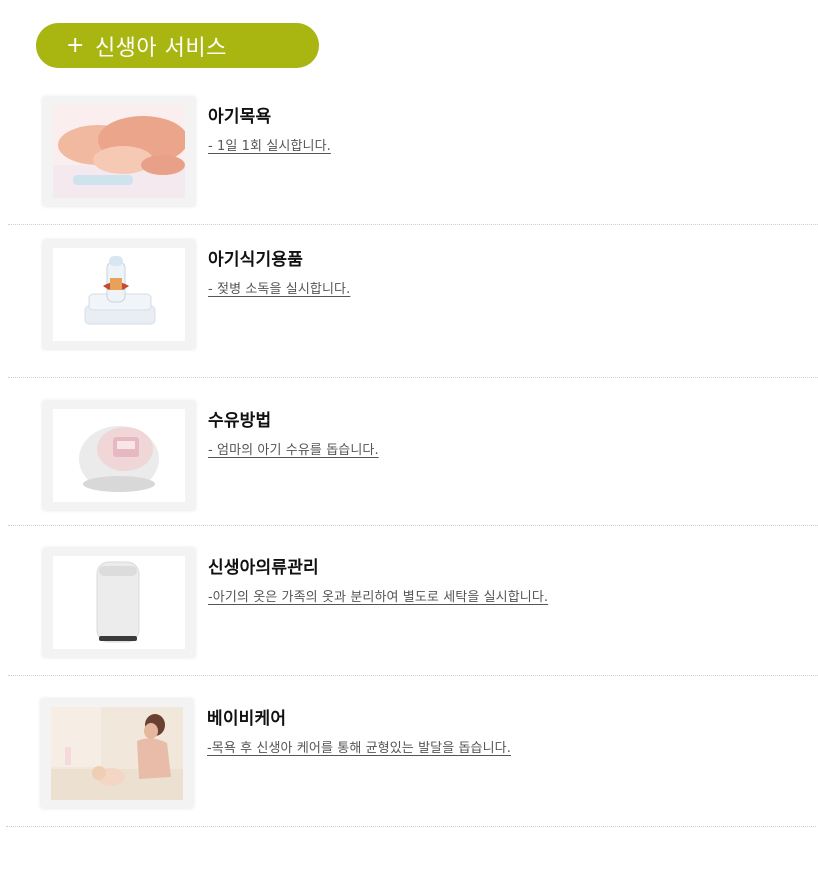  I want to click on baby-feet-photo, so click(119, 151).